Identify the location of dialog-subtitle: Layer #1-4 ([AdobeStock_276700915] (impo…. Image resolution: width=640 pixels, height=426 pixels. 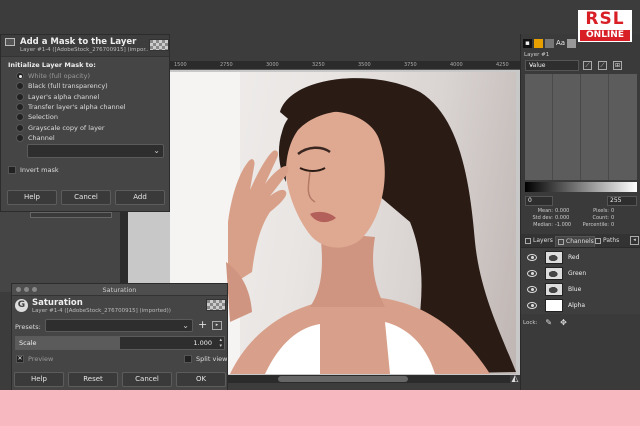
(101, 311).